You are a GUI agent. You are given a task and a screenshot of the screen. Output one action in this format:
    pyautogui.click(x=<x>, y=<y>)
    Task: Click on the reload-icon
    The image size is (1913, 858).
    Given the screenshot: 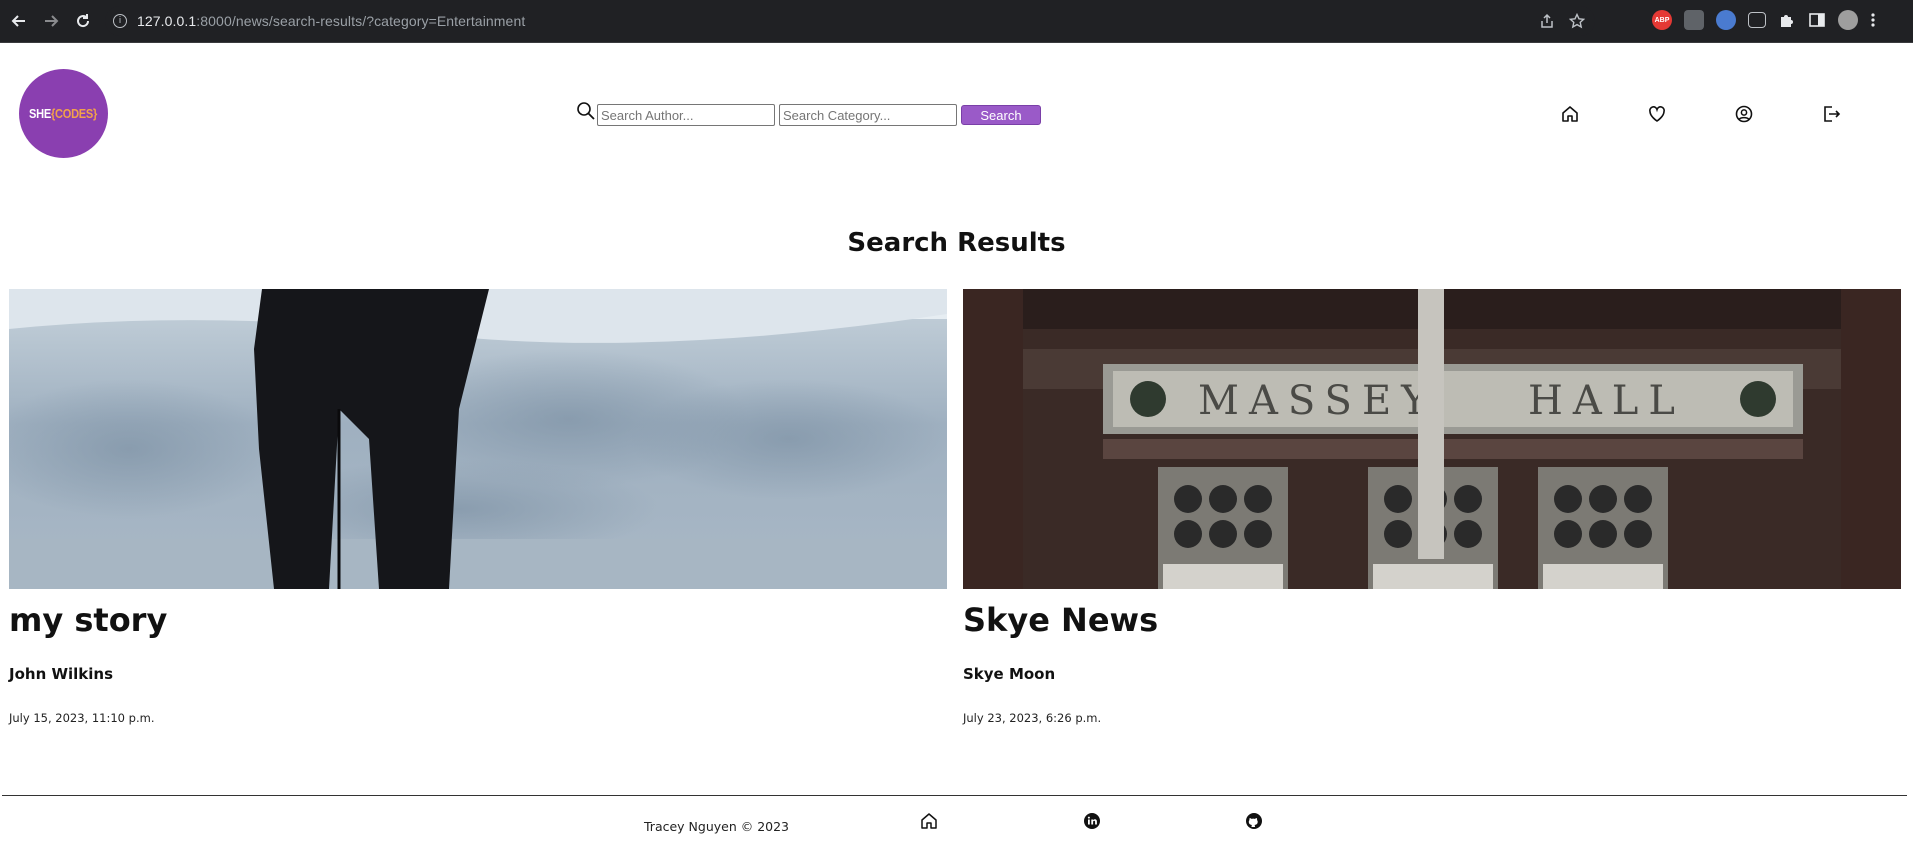 What is the action you would take?
    pyautogui.click(x=83, y=21)
    